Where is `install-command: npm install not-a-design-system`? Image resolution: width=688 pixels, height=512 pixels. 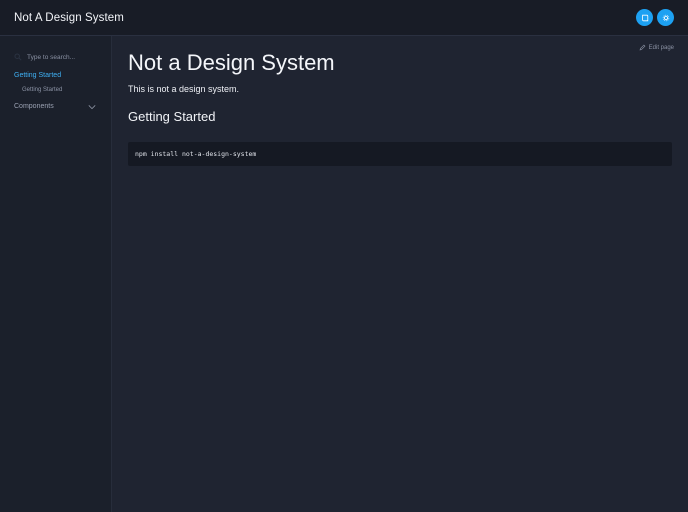 install-command: npm install not-a-design-system is located at coordinates (196, 154).